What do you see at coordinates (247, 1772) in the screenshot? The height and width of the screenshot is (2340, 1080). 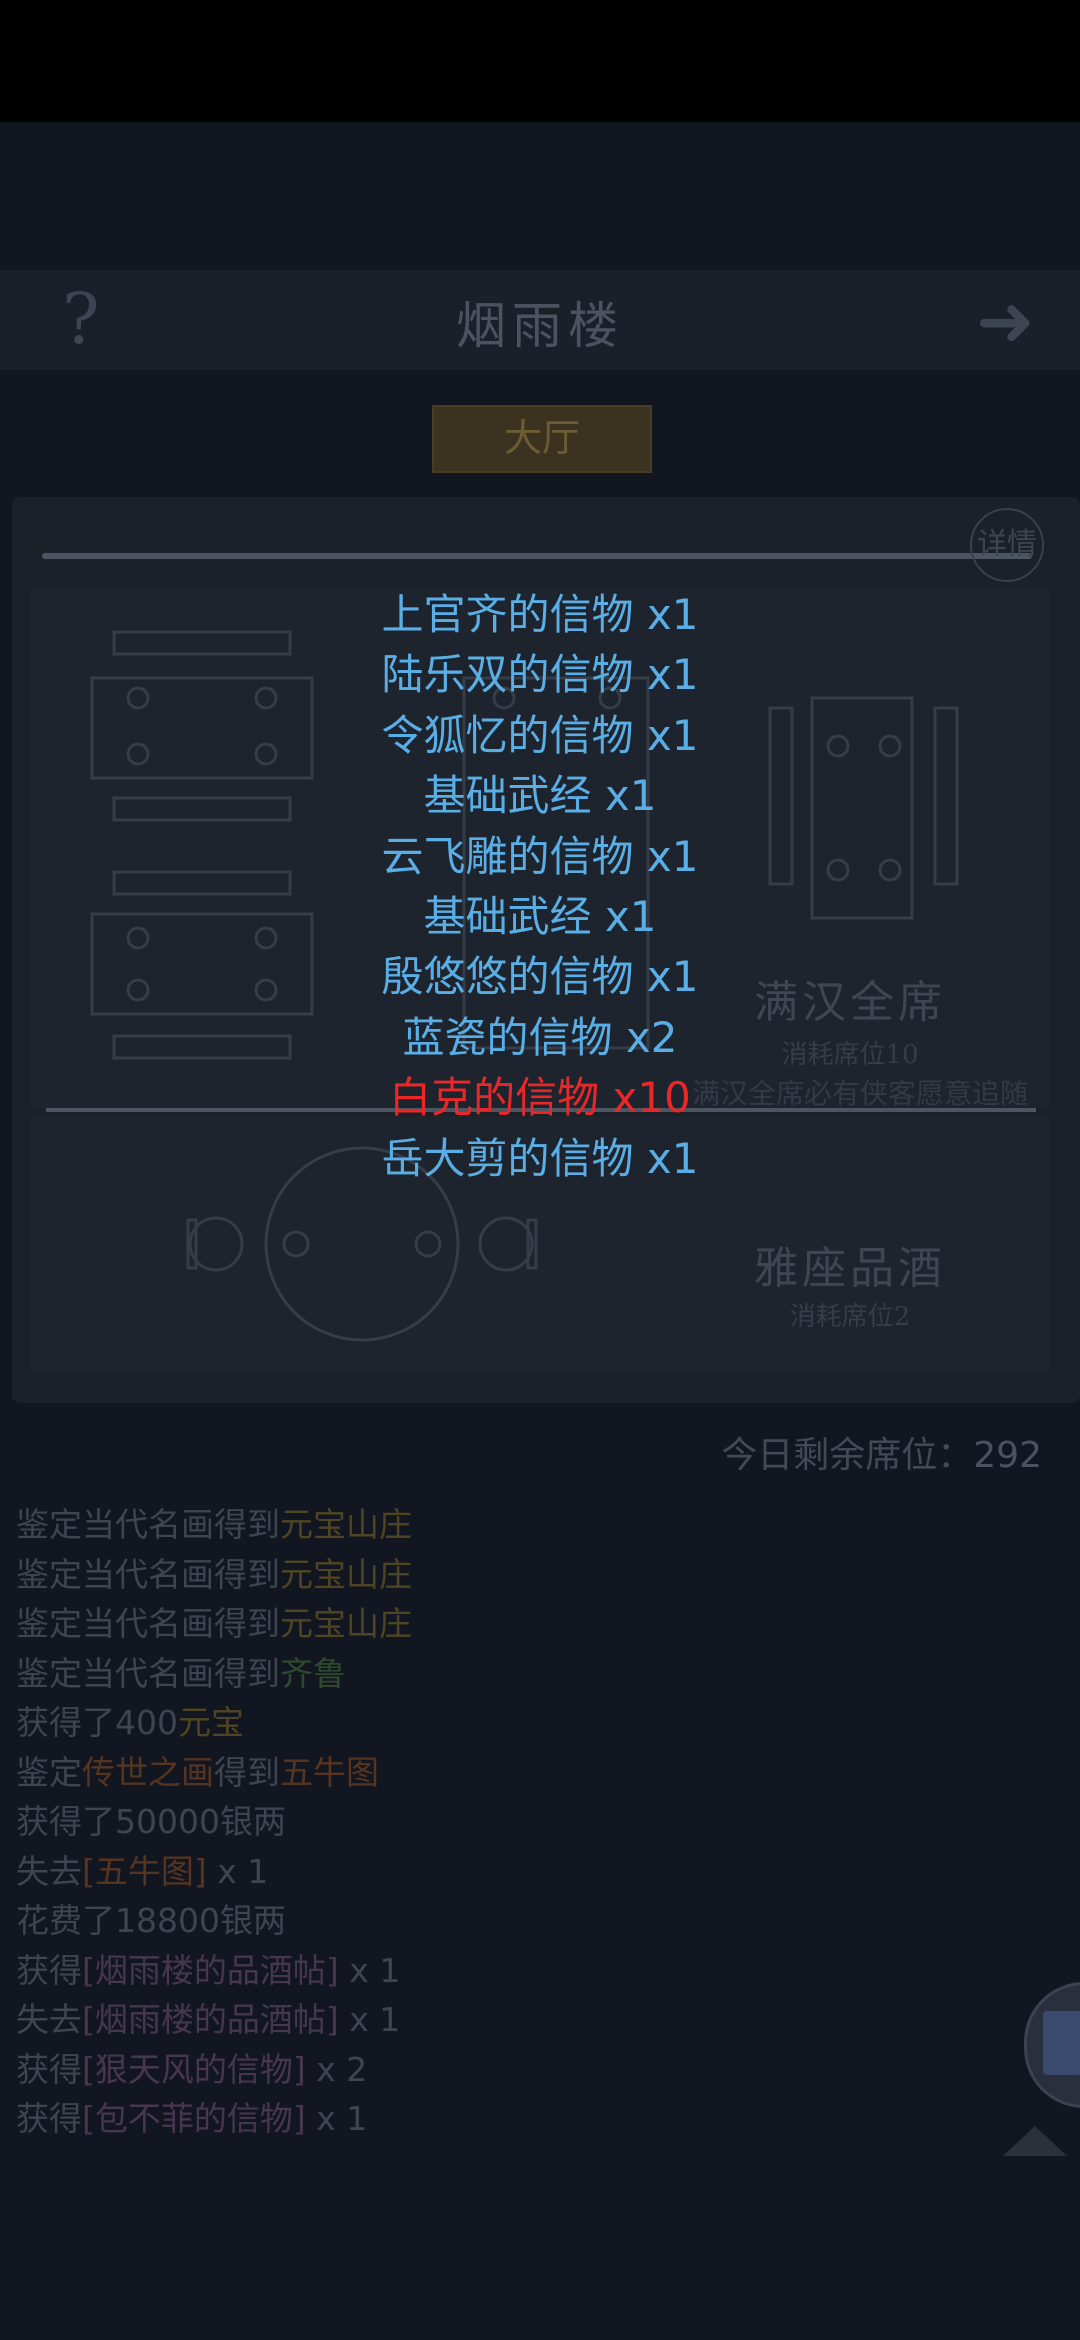 I see `log-segment: 得到` at bounding box center [247, 1772].